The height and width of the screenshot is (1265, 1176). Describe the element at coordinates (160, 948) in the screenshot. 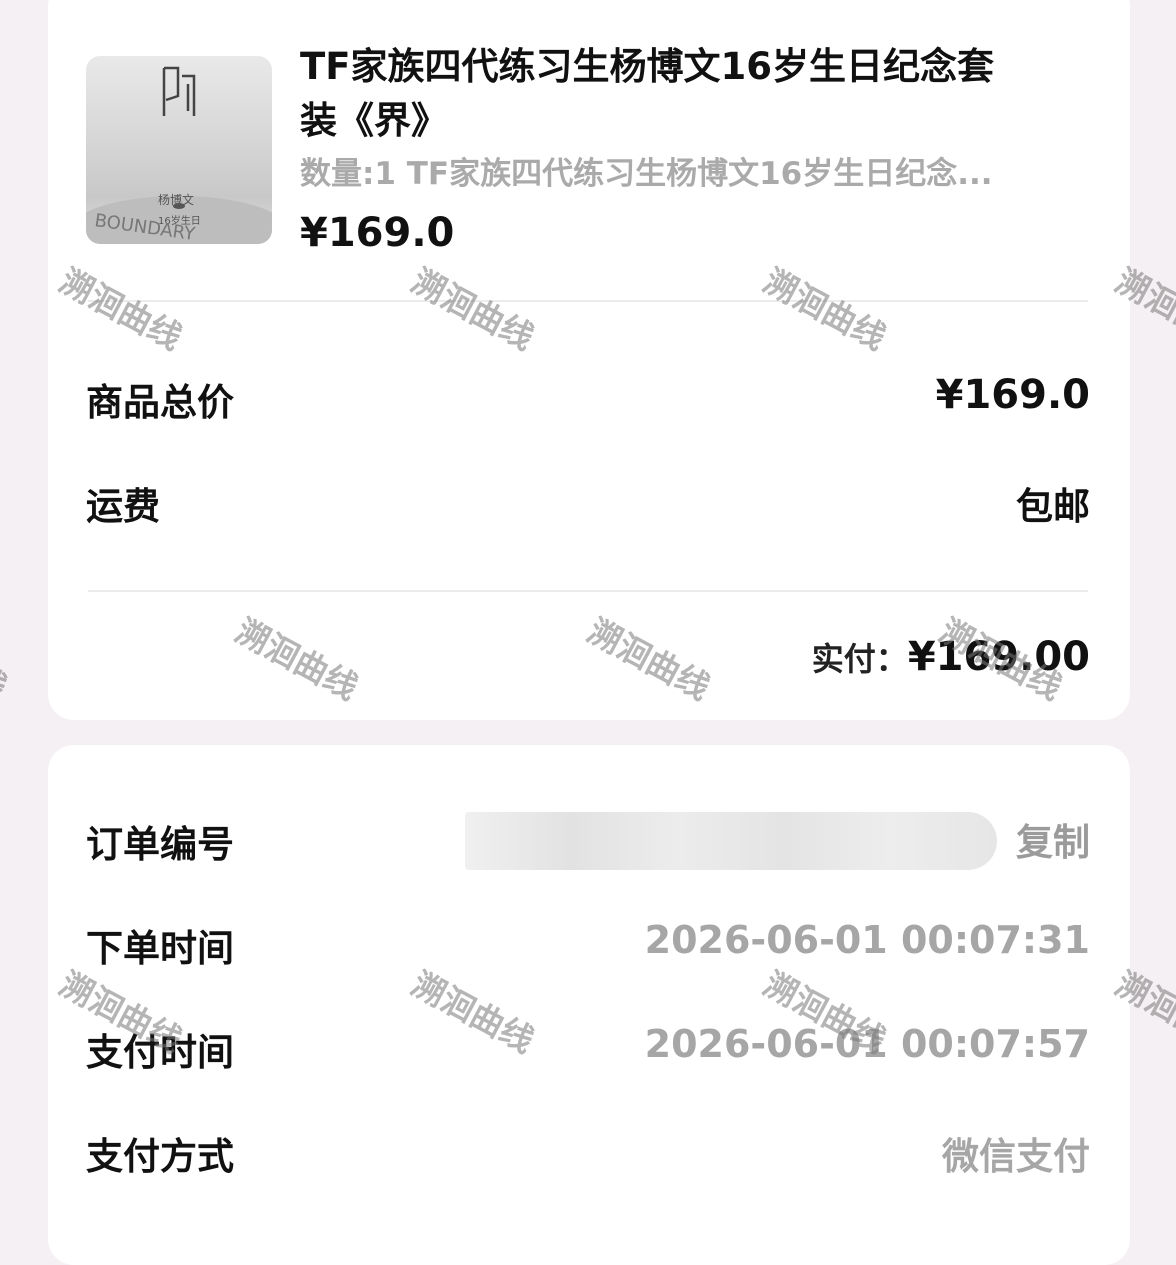

I see `order-created-label: 下单时间` at that location.